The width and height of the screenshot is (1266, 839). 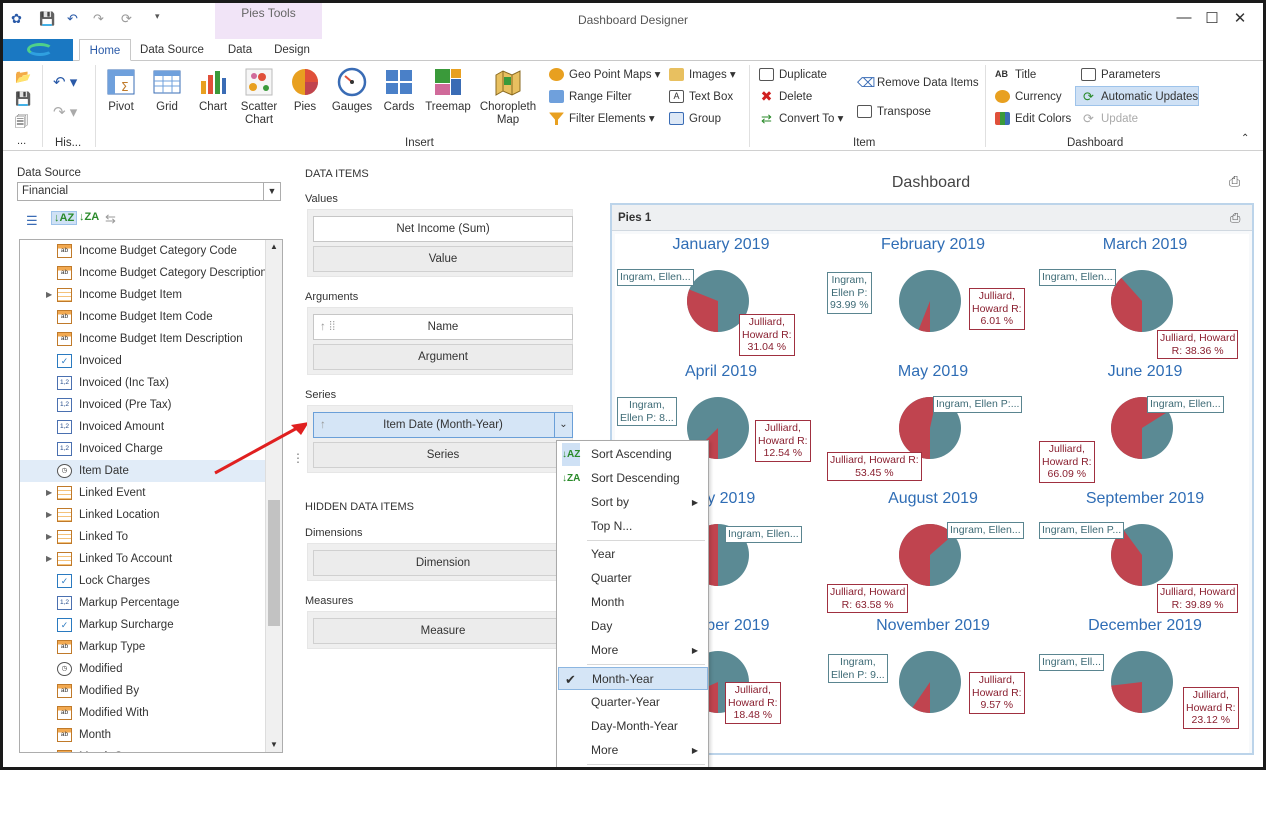 What do you see at coordinates (1120, 75) in the screenshot?
I see `parameters-button: Parameters` at bounding box center [1120, 75].